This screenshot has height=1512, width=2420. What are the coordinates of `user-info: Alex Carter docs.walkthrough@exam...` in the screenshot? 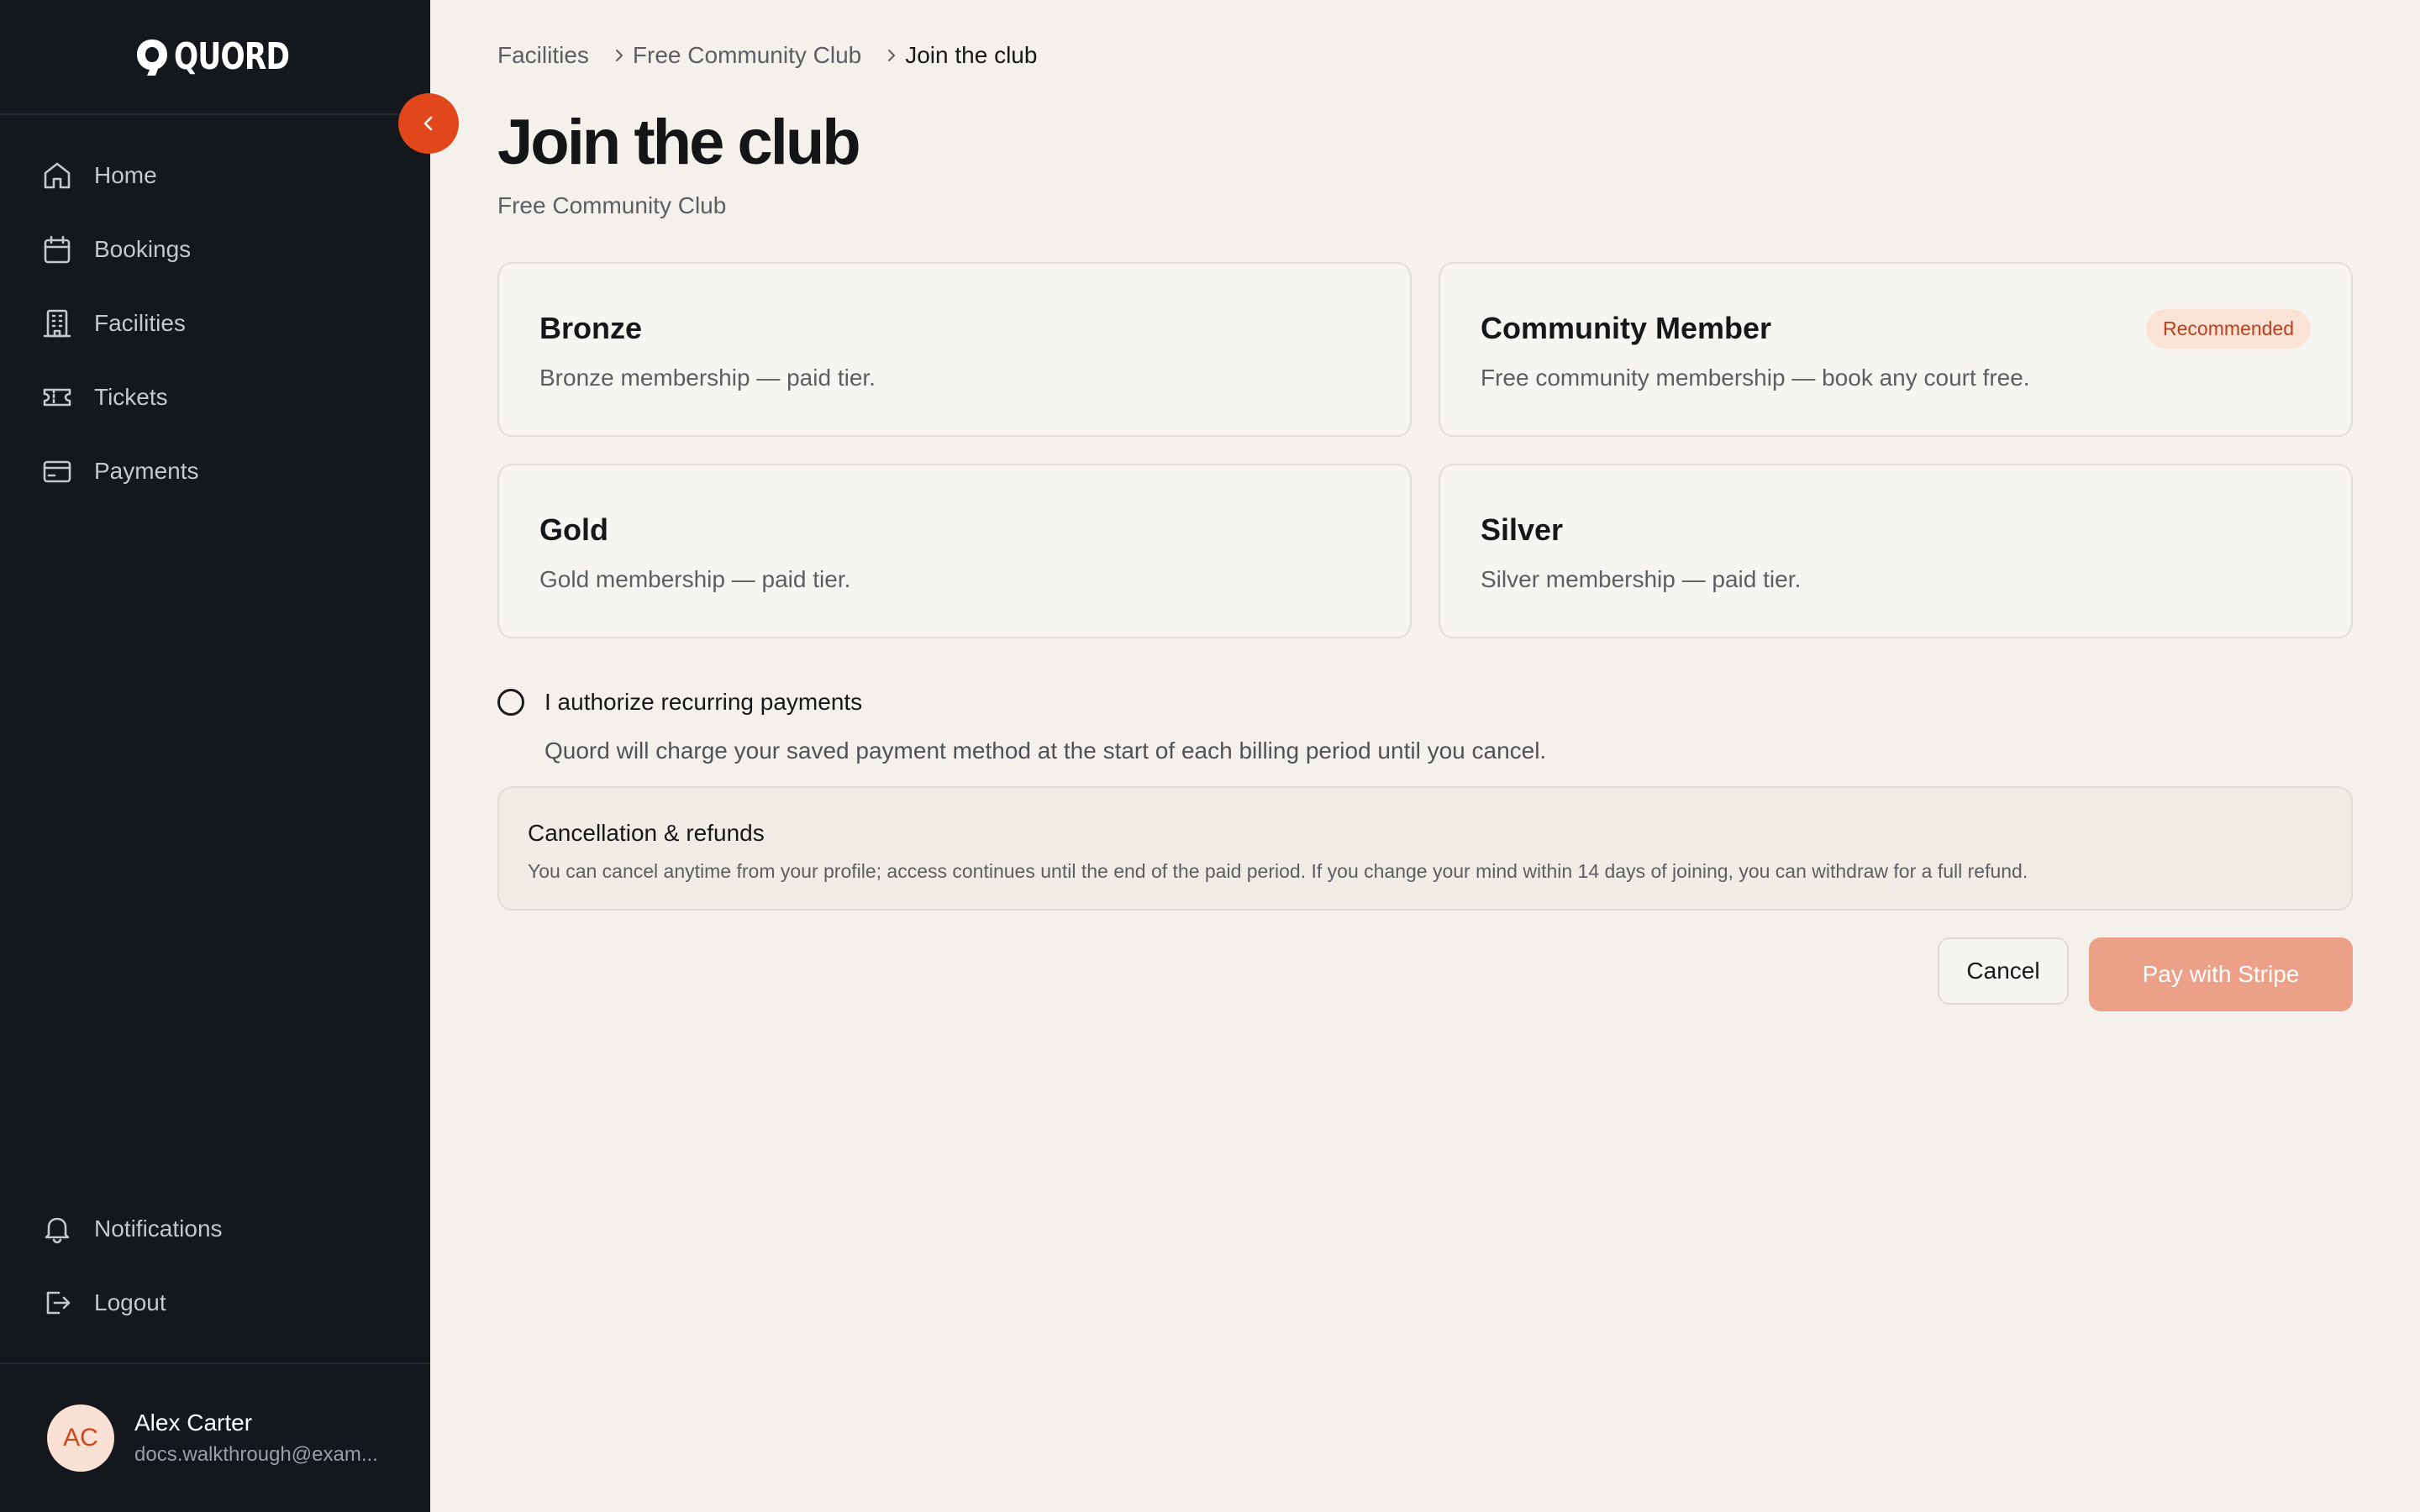 It's located at (256, 1438).